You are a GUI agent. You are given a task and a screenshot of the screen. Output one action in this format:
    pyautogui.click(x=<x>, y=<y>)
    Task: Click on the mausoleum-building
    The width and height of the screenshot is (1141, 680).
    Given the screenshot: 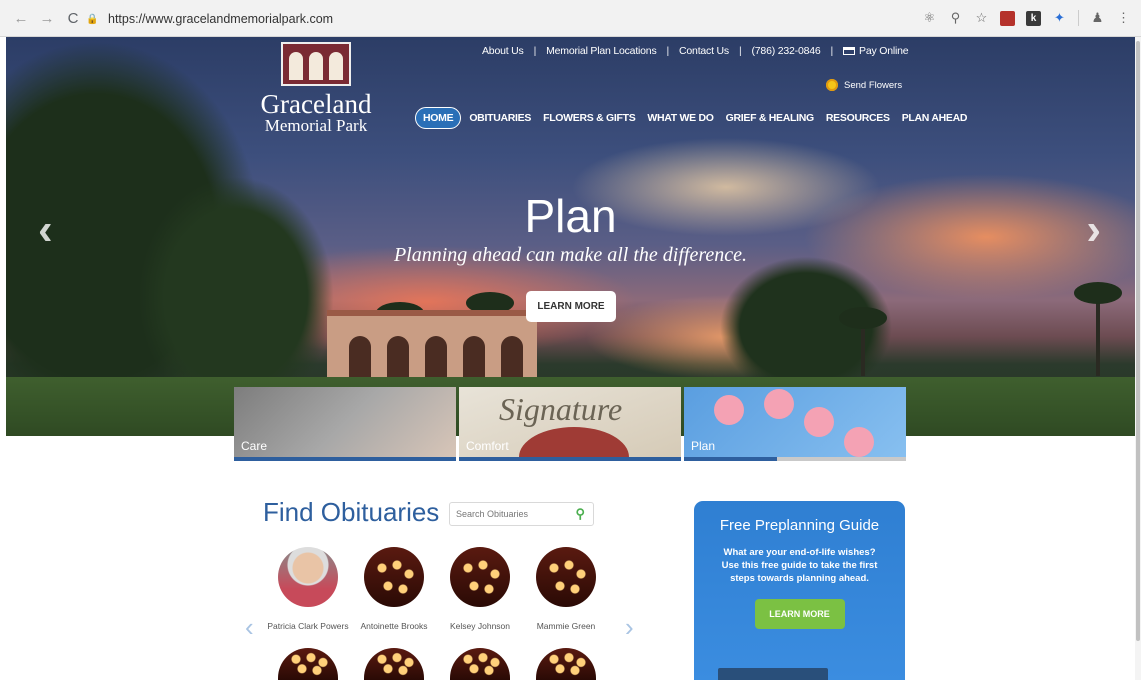 What is the action you would take?
    pyautogui.click(x=432, y=348)
    